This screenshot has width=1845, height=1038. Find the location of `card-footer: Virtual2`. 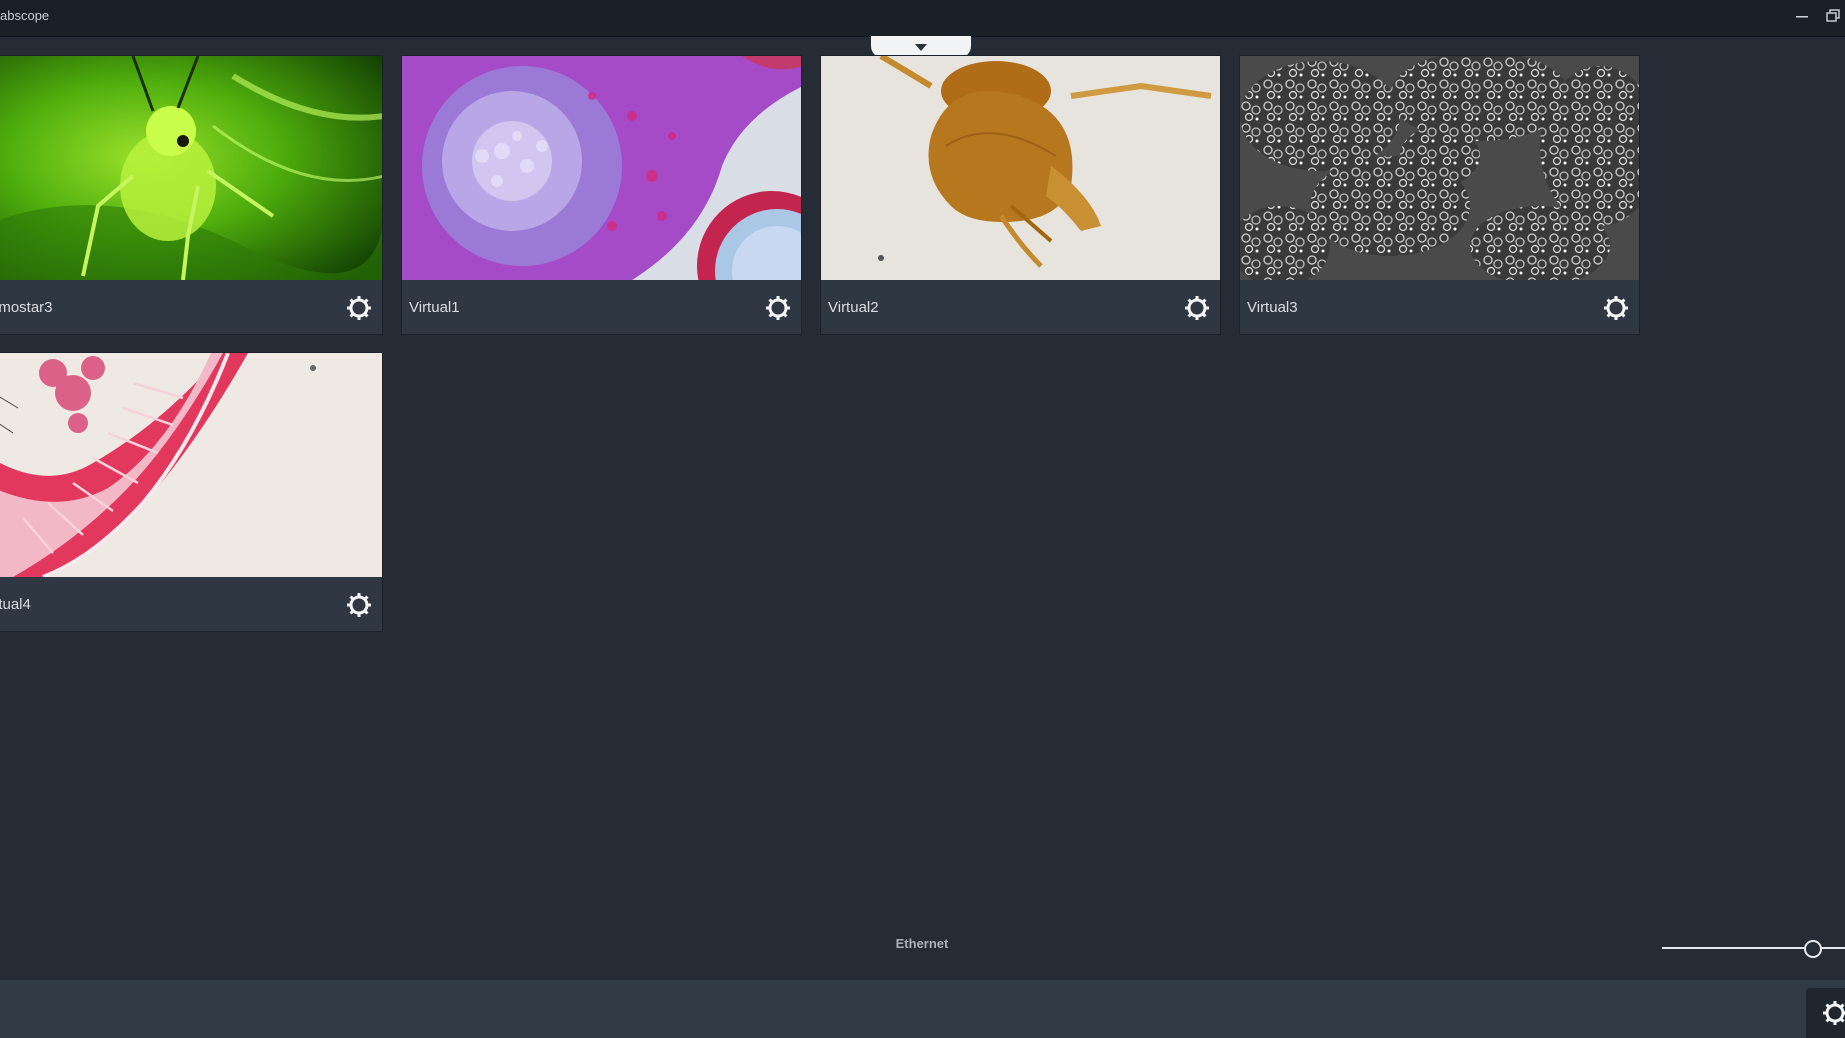

card-footer: Virtual2 is located at coordinates (1020, 307).